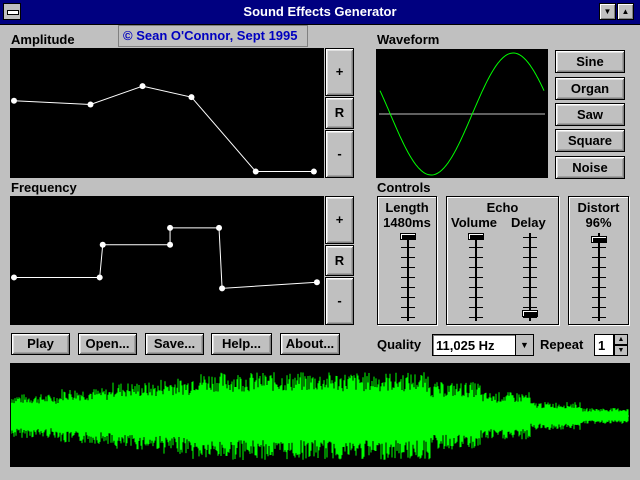 Image resolution: width=640 pixels, height=480 pixels. I want to click on amplitude-minus-button: -, so click(339, 154).